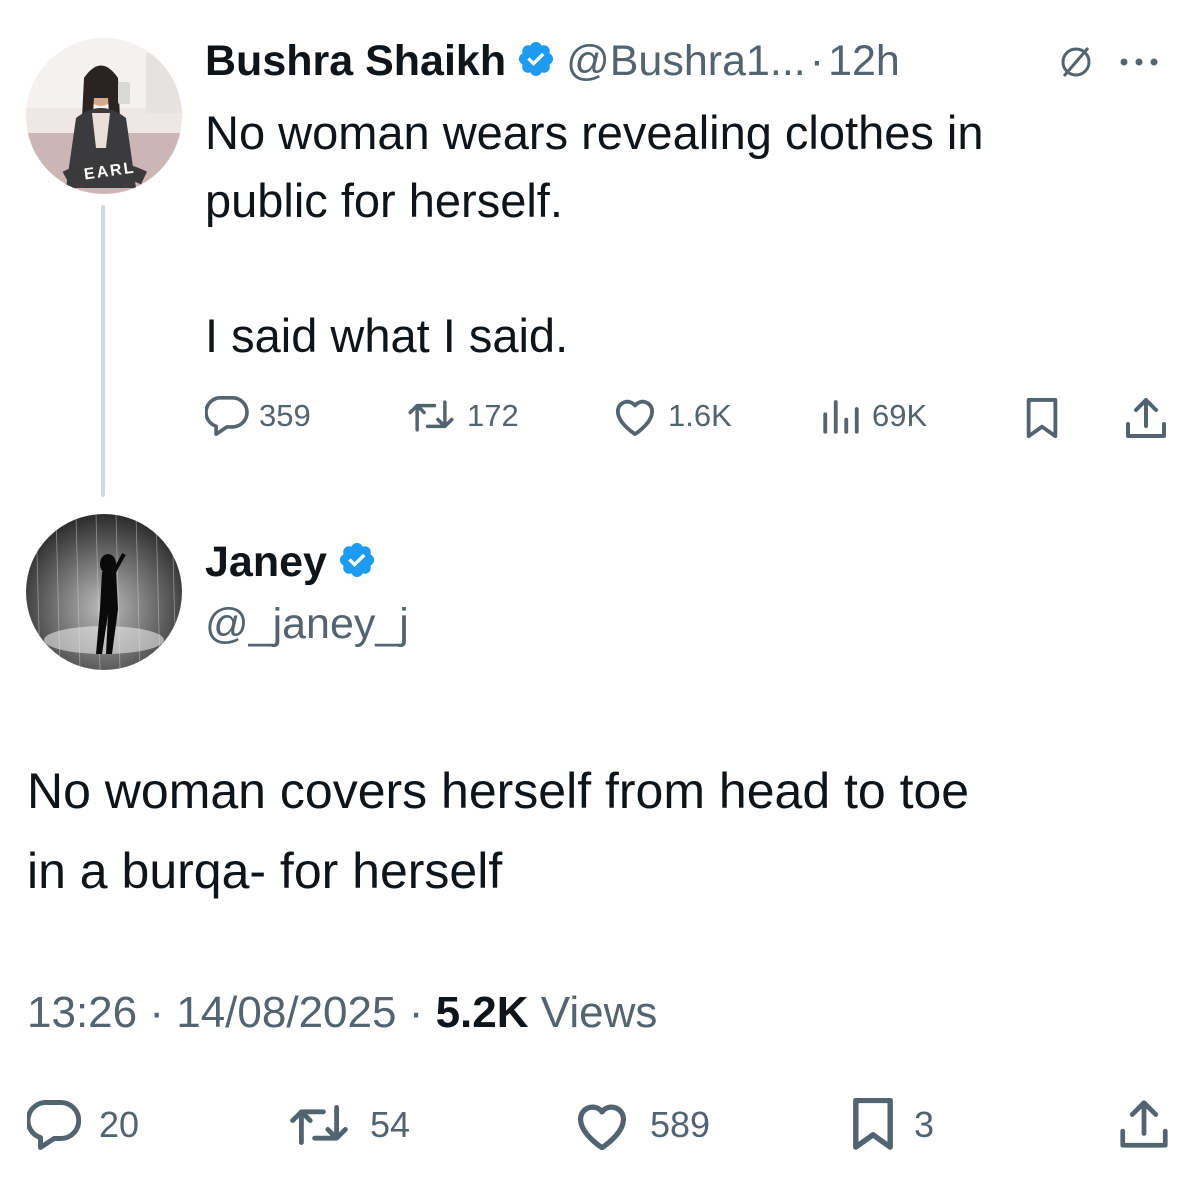 Image resolution: width=1200 pixels, height=1198 pixels. I want to click on parent-reply-button: 359, so click(258, 416).